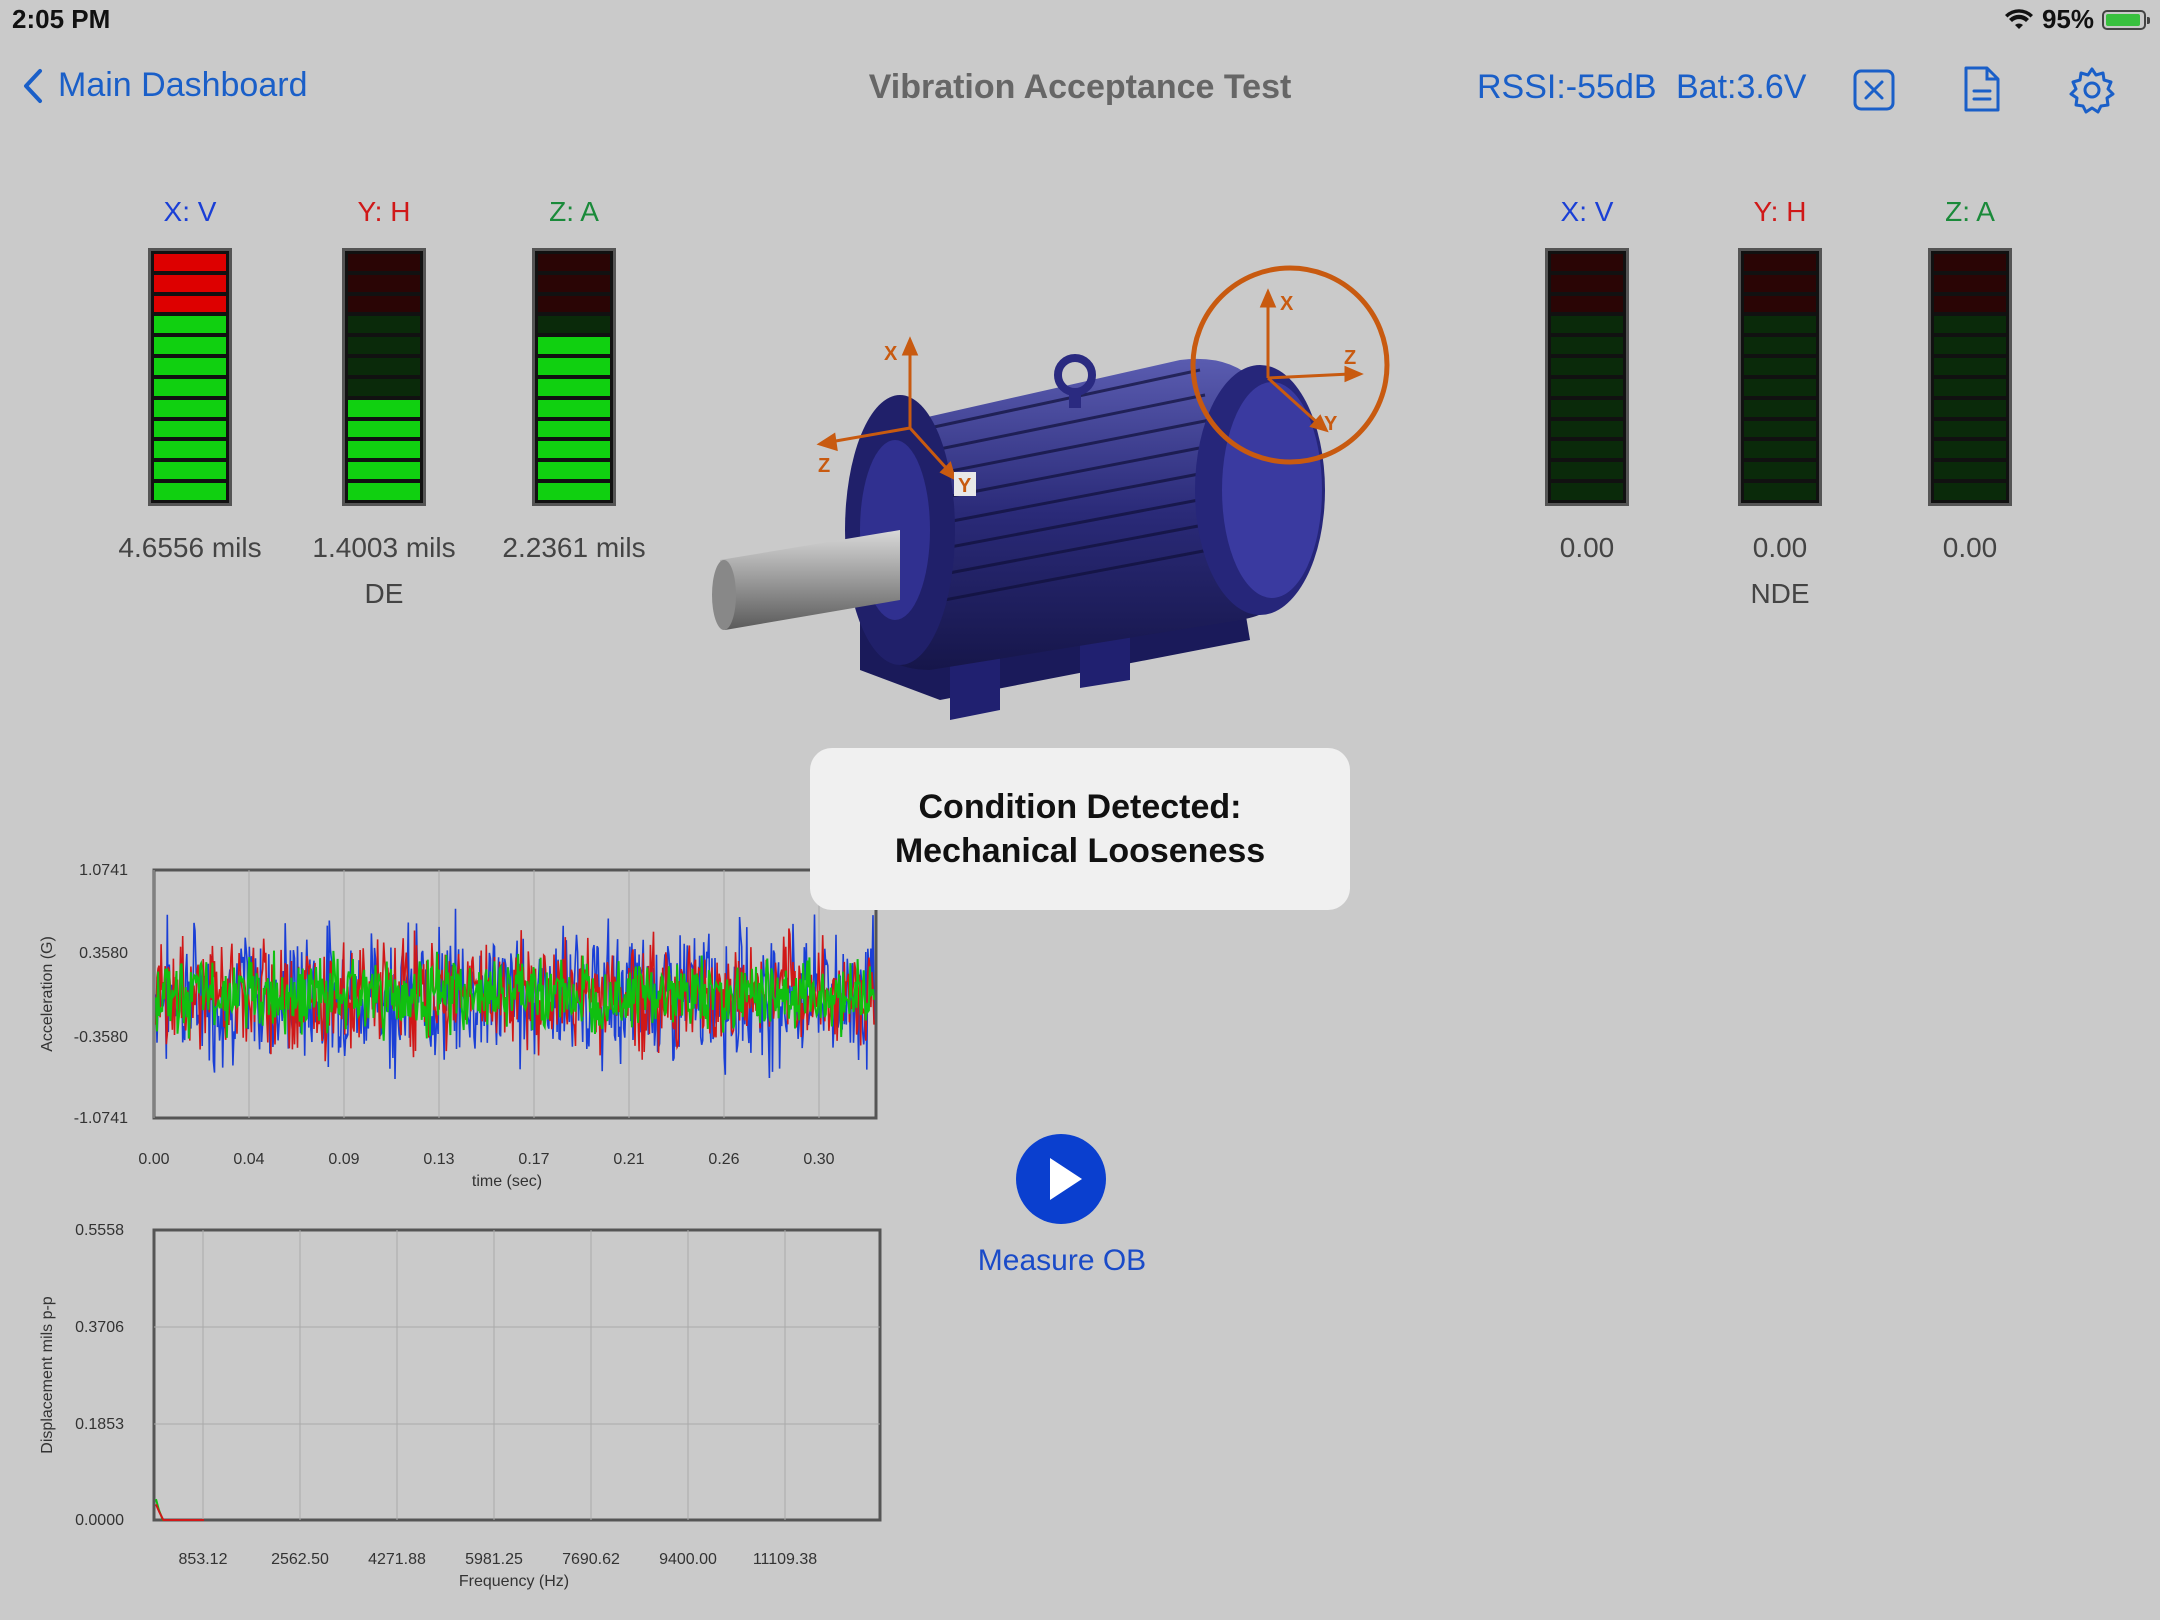  What do you see at coordinates (494, 1559) in the screenshot?
I see `x-tick-label: 5981.25` at bounding box center [494, 1559].